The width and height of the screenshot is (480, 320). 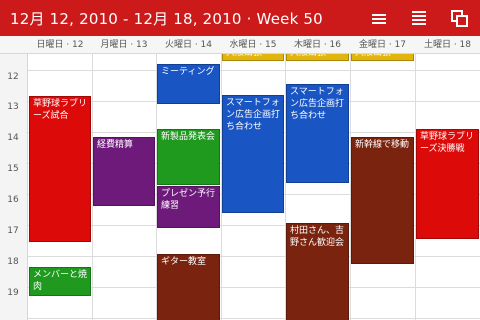 What do you see at coordinates (13, 231) in the screenshot?
I see `hour-label: 17` at bounding box center [13, 231].